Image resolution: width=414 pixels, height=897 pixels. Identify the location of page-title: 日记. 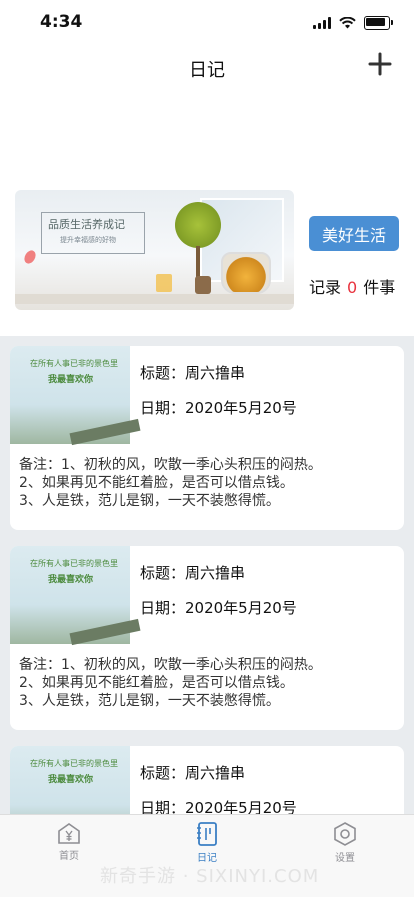
(207, 70).